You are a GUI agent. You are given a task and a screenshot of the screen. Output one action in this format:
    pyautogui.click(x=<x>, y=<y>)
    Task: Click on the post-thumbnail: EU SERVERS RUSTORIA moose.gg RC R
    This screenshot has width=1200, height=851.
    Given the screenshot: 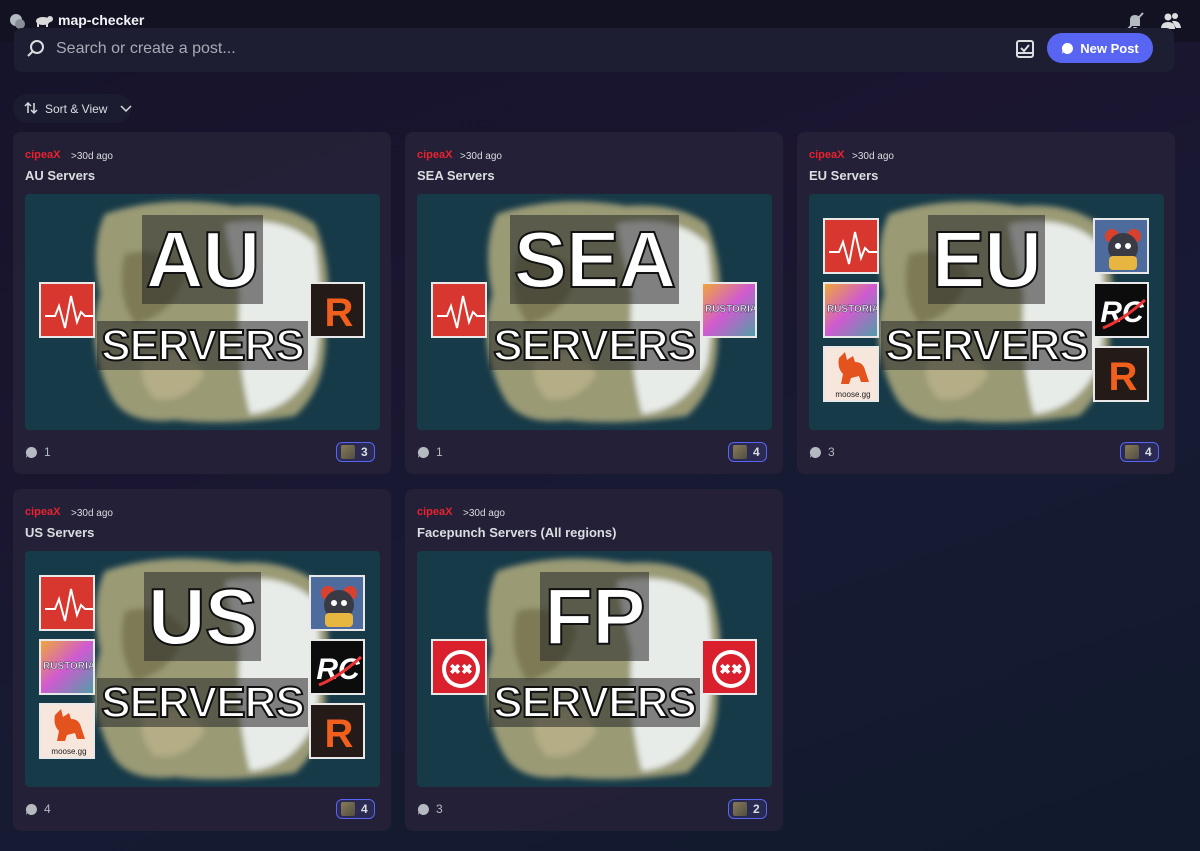 What is the action you would take?
    pyautogui.click(x=986, y=312)
    